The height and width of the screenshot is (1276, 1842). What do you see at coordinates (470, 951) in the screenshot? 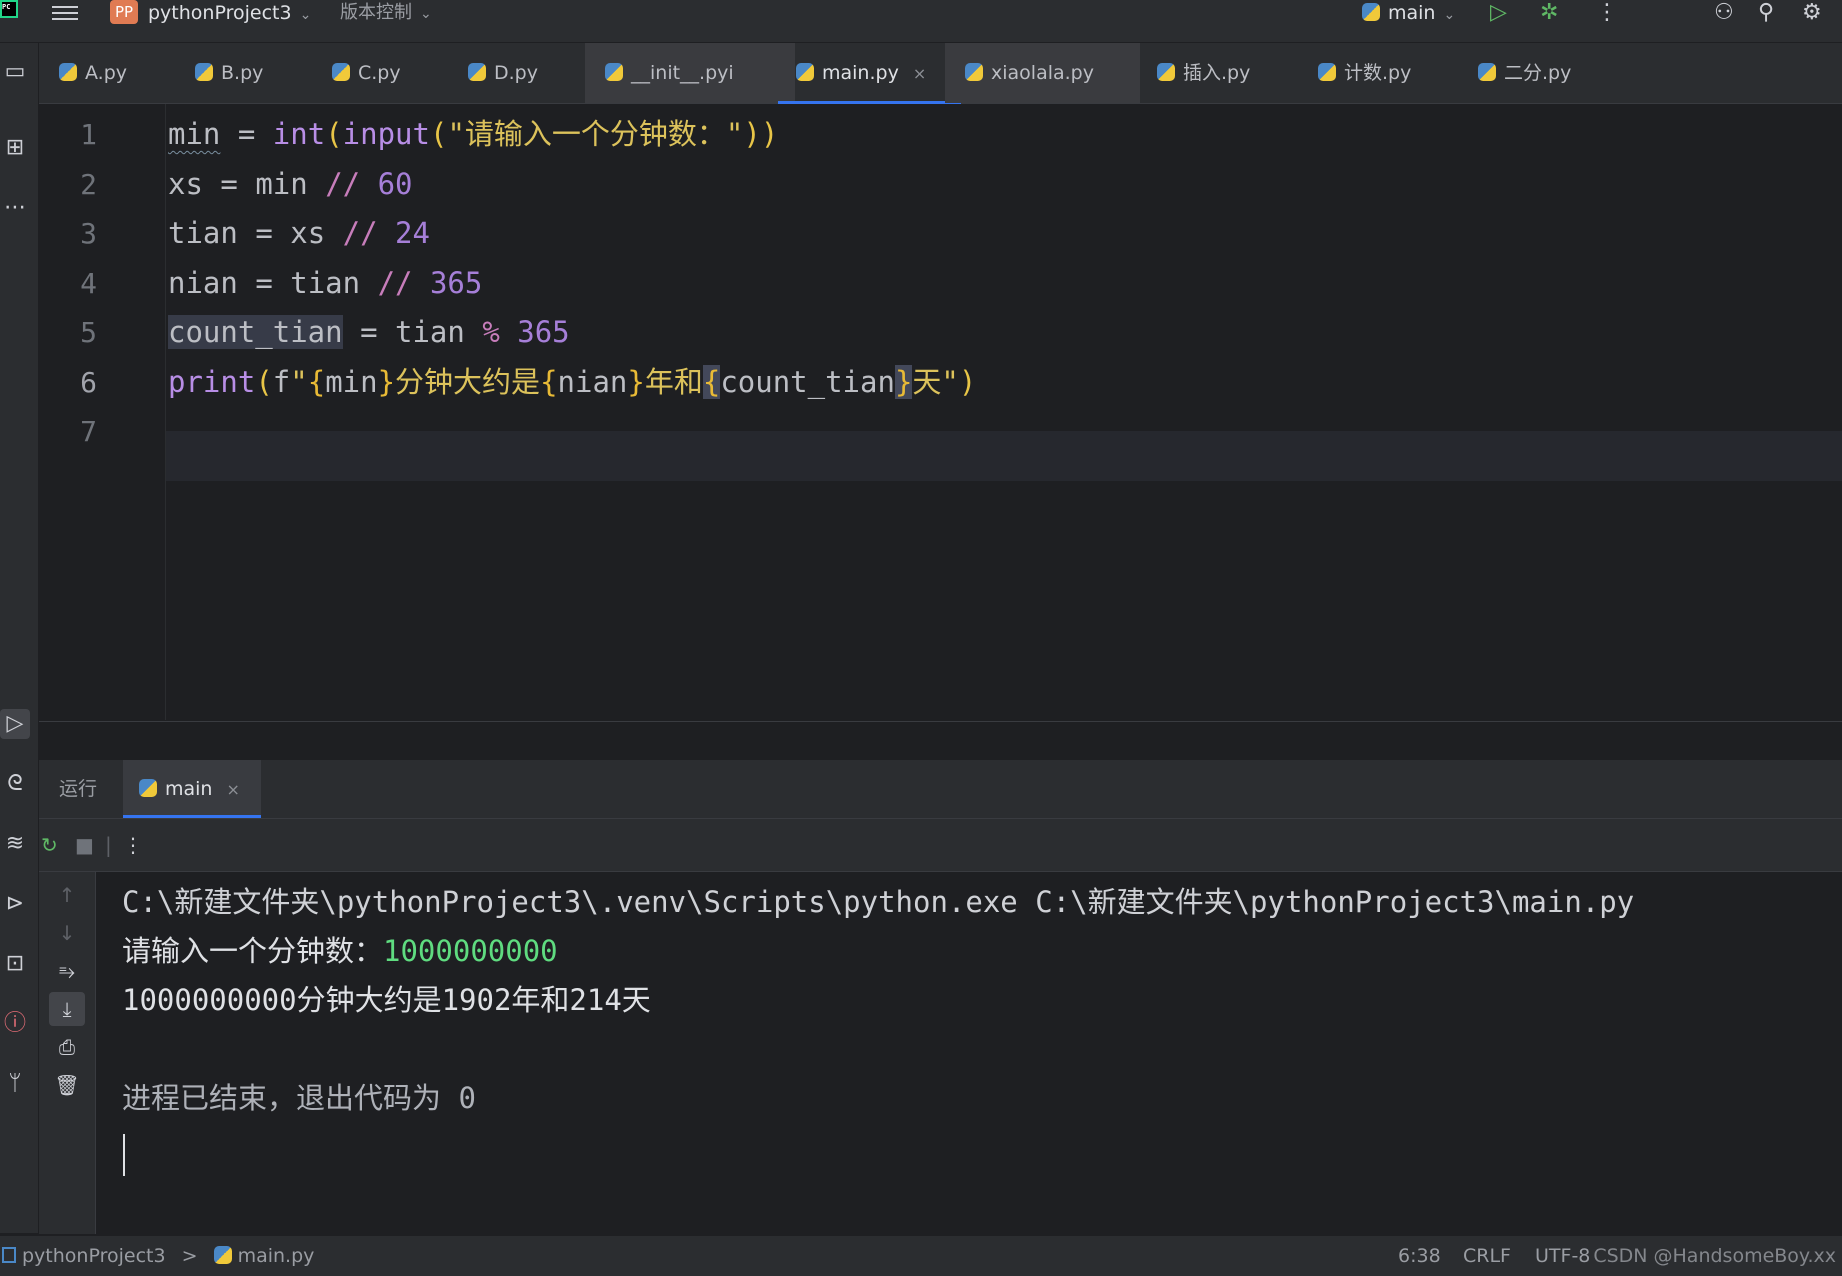
I see `console-user-input: 1000000000` at bounding box center [470, 951].